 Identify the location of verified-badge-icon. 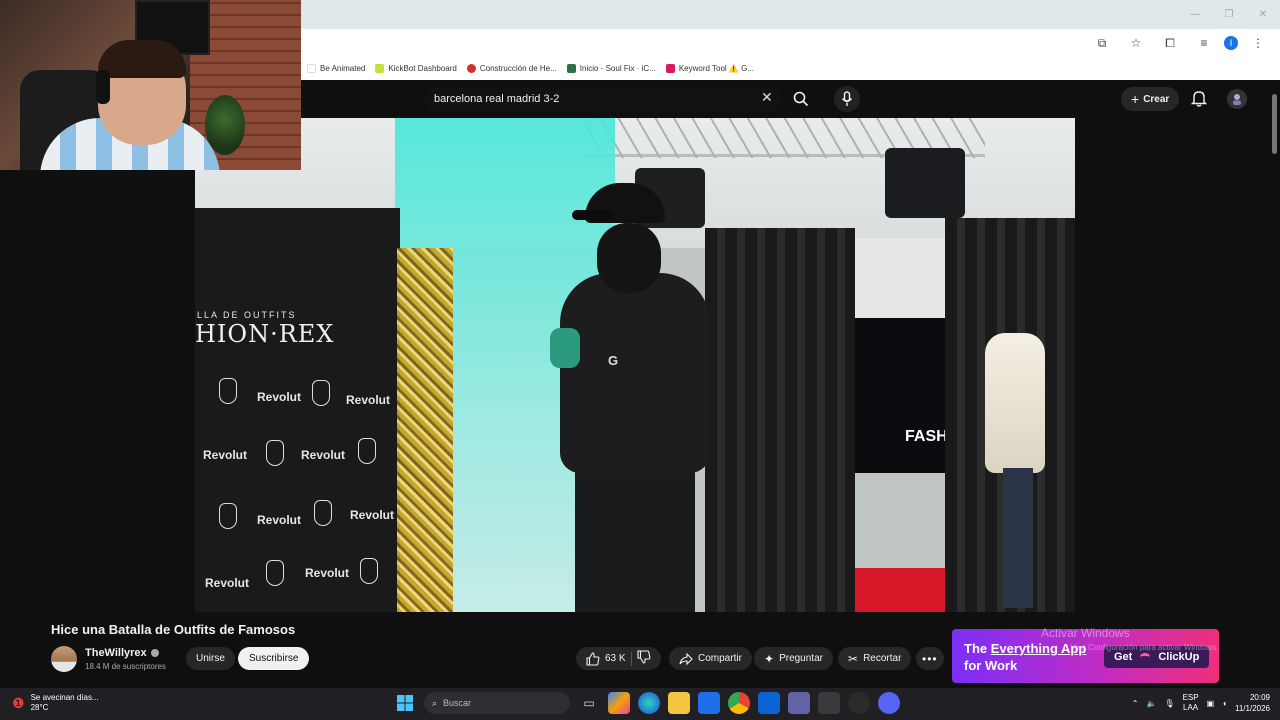
(154, 653).